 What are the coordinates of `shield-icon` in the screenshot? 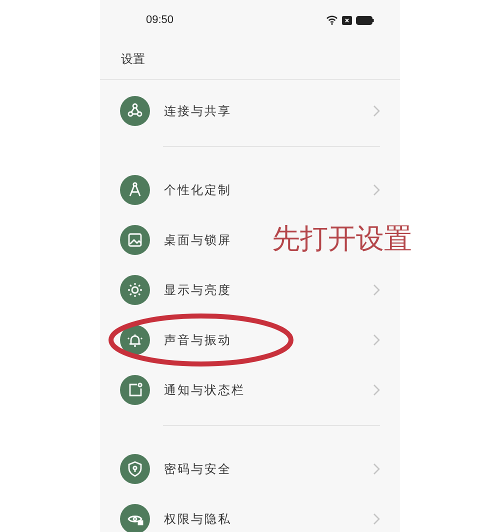 It's located at (135, 469).